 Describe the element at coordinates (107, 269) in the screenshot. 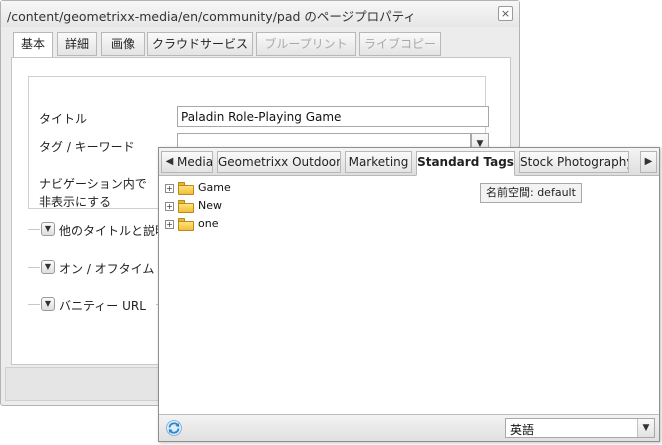

I see `section-label: オン / オフタイム` at that location.